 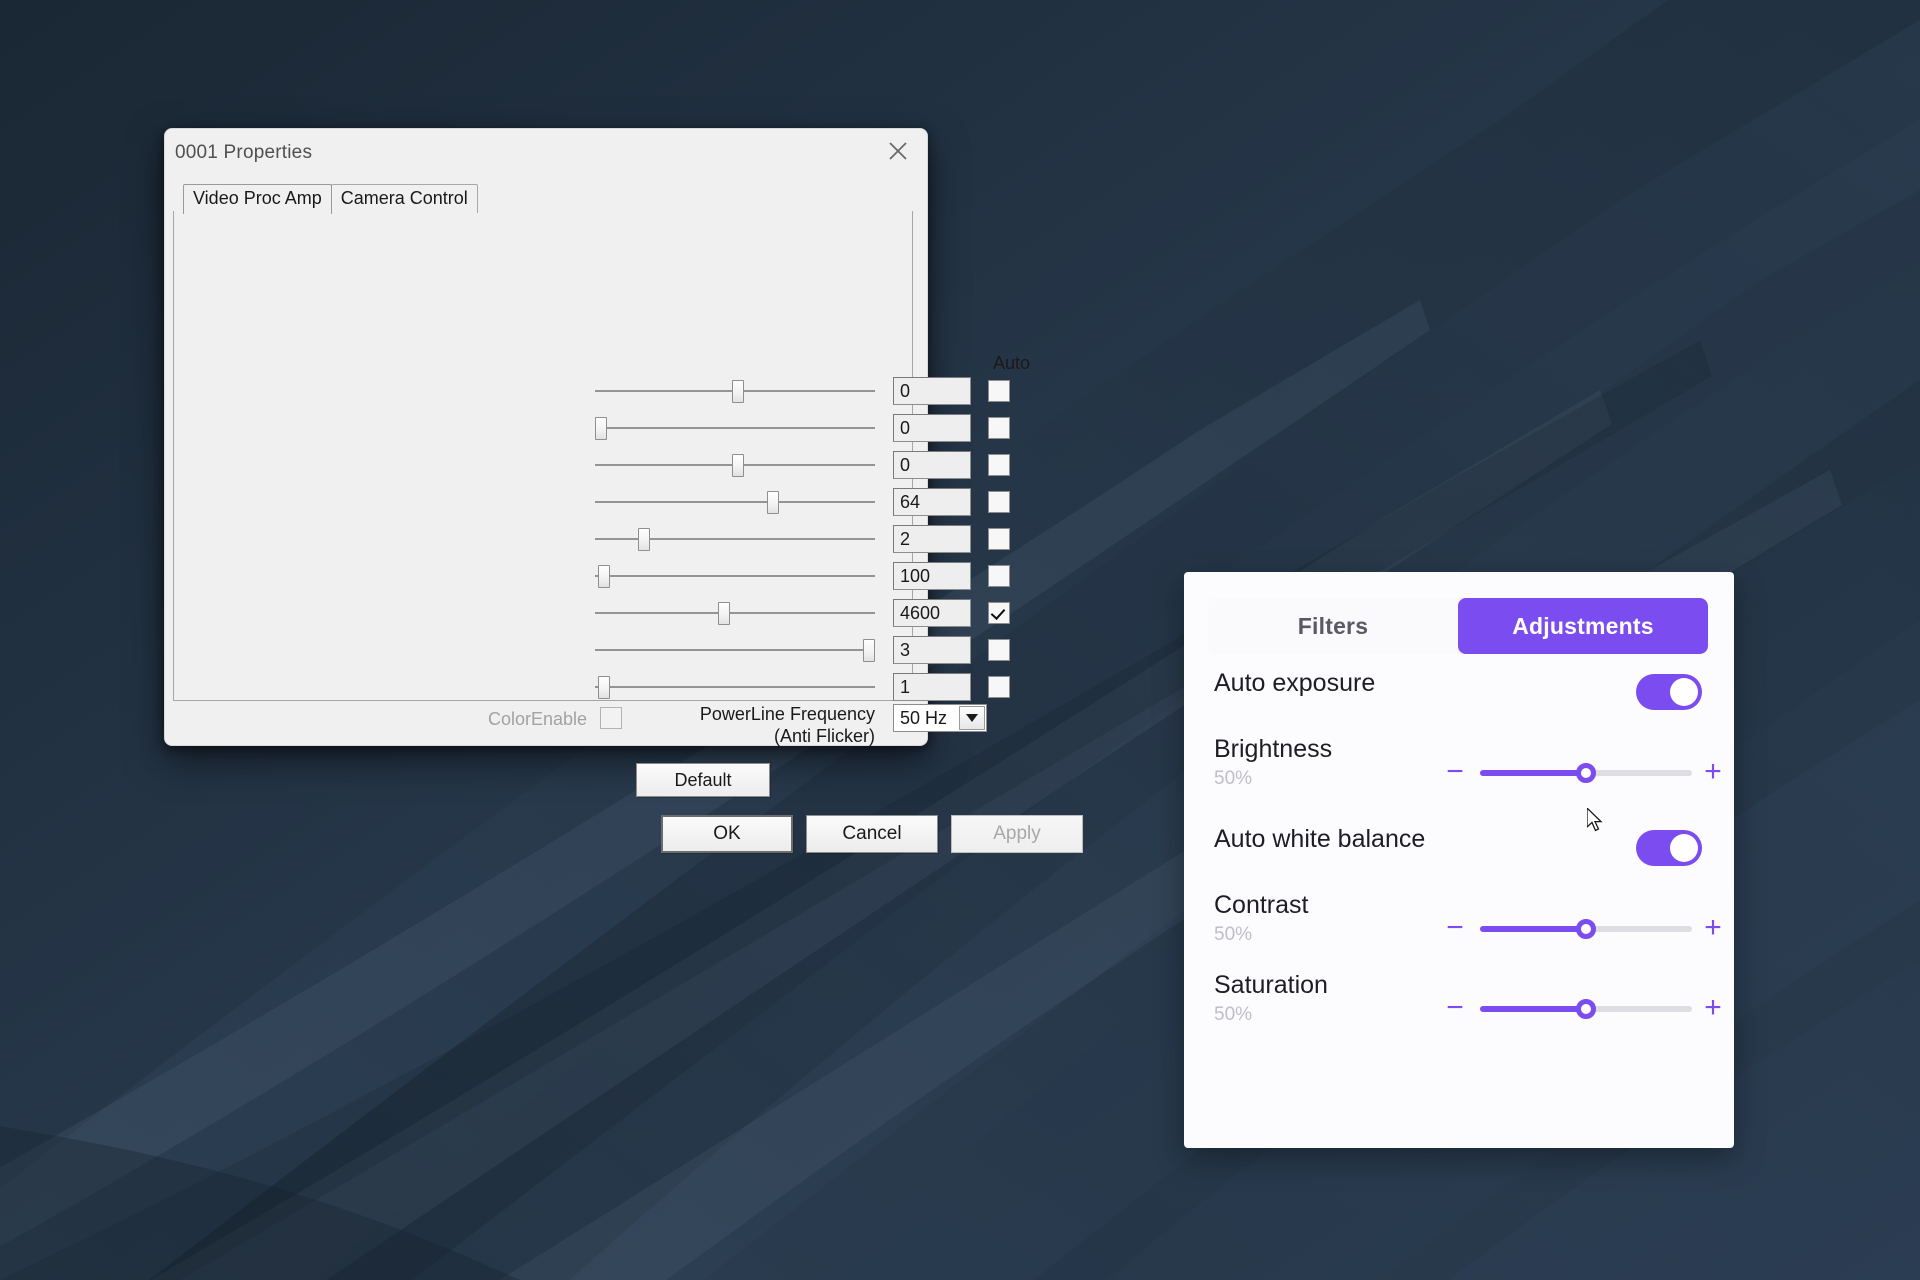 What do you see at coordinates (587, 506) in the screenshot?
I see `control-row: Saturation64` at bounding box center [587, 506].